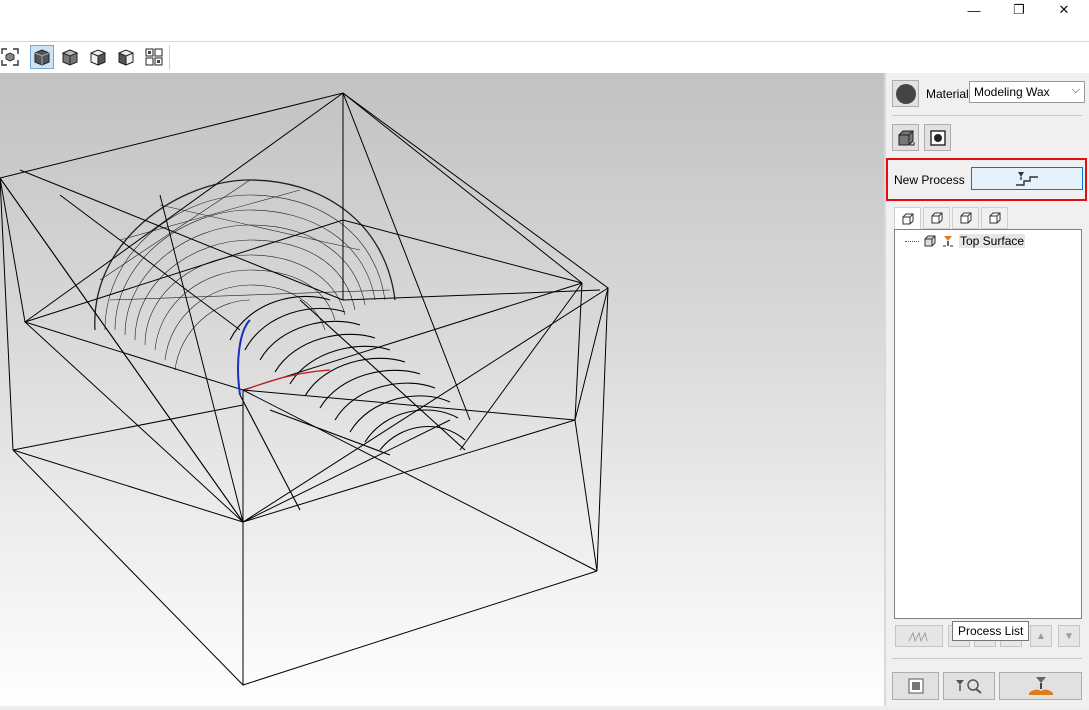  Describe the element at coordinates (1075, 90) in the screenshot. I see `chevron-down-icon: ⌵` at that location.